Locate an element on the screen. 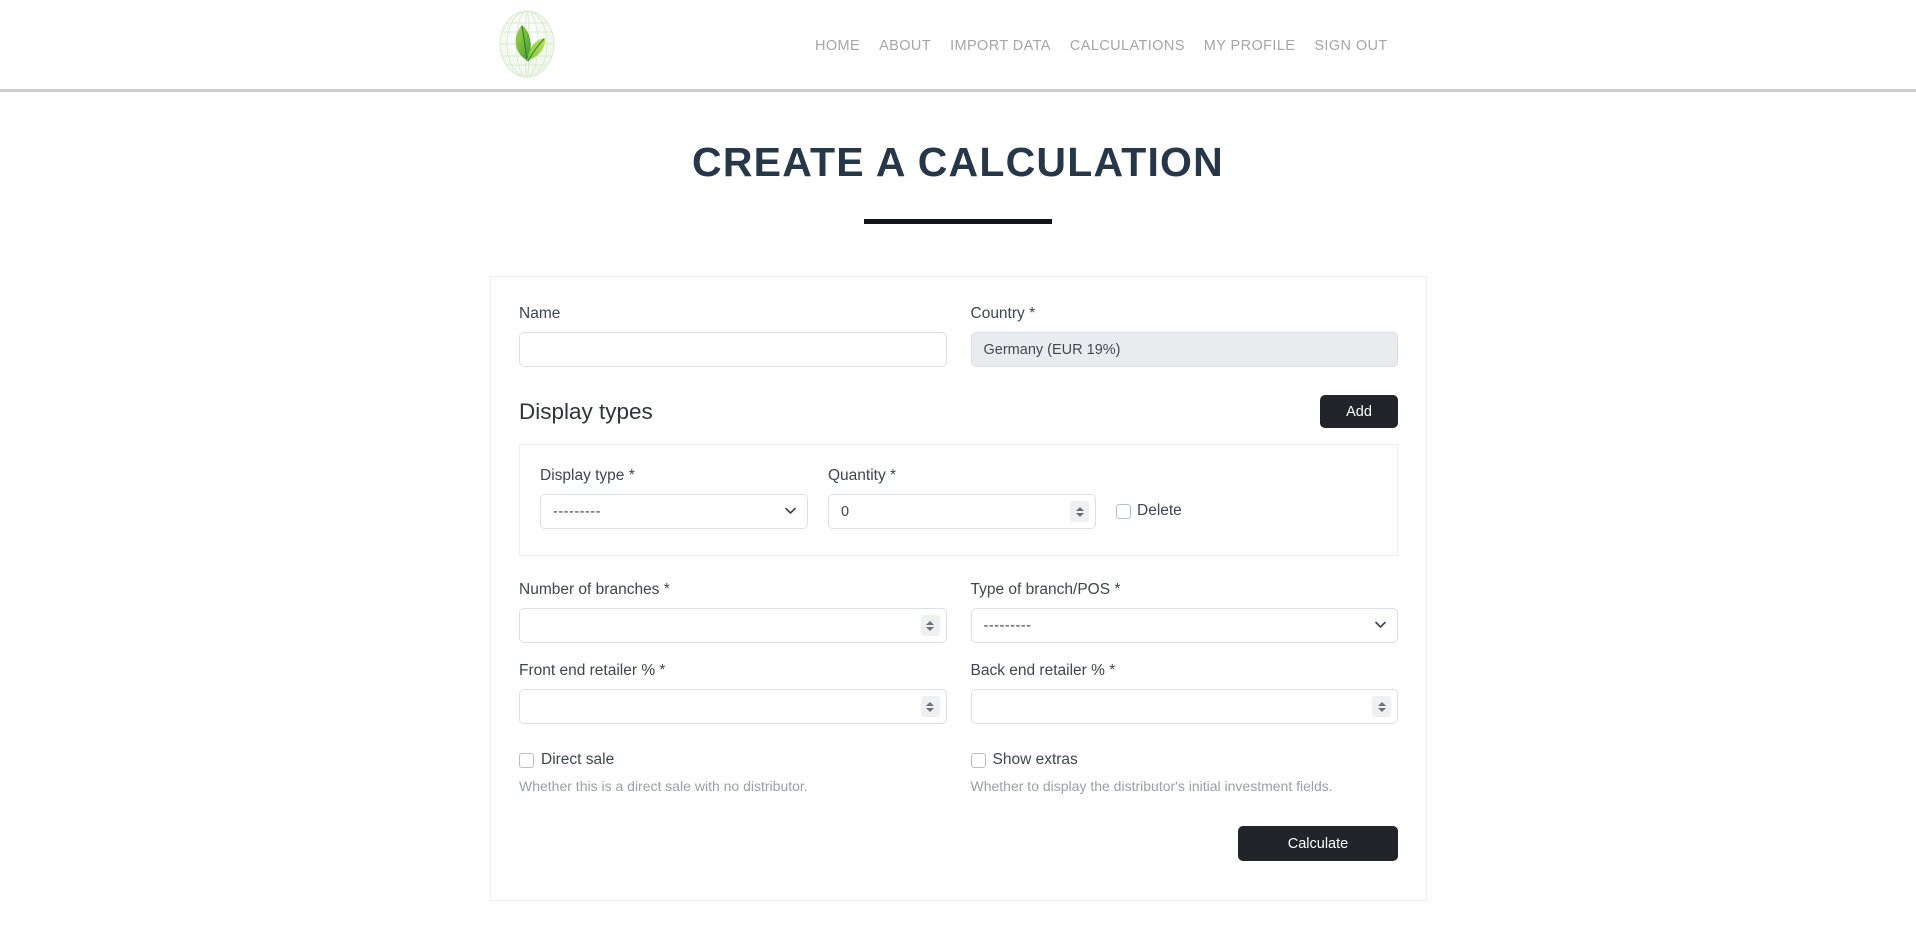  front-end-retailer-label: Front end retailer % * is located at coordinates (592, 670).